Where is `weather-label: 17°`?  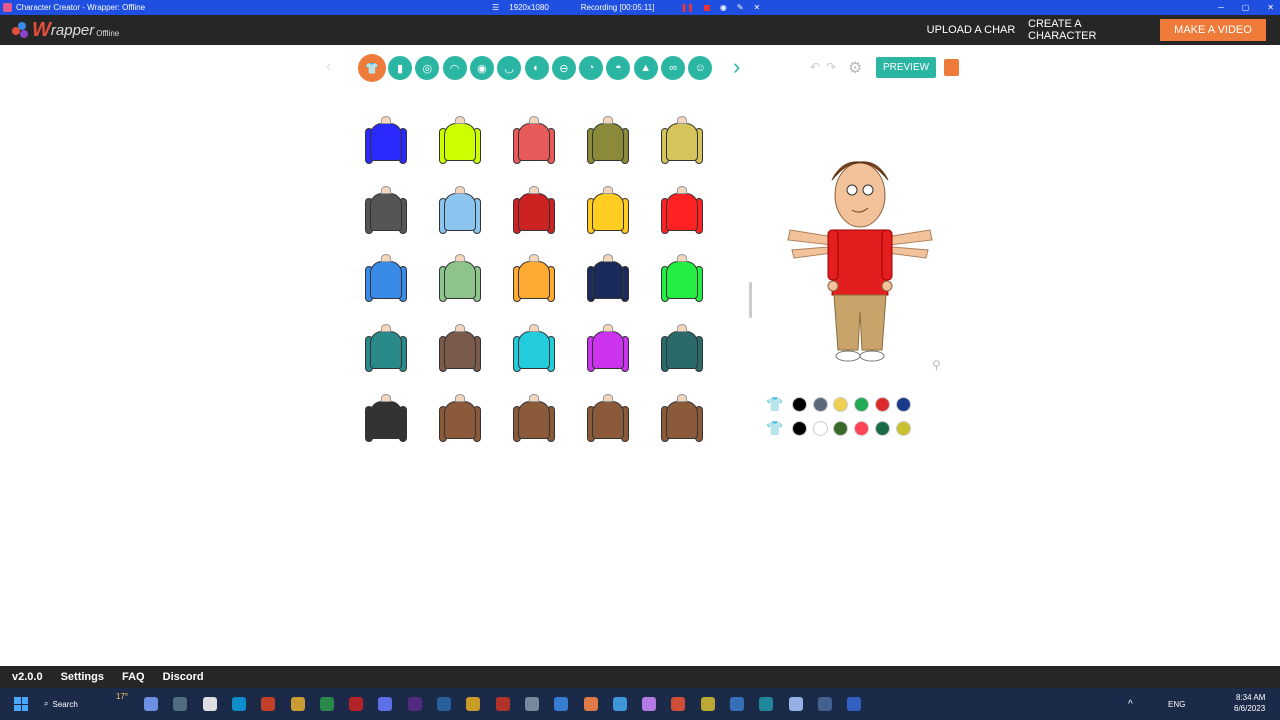 weather-label: 17° is located at coordinates (122, 696).